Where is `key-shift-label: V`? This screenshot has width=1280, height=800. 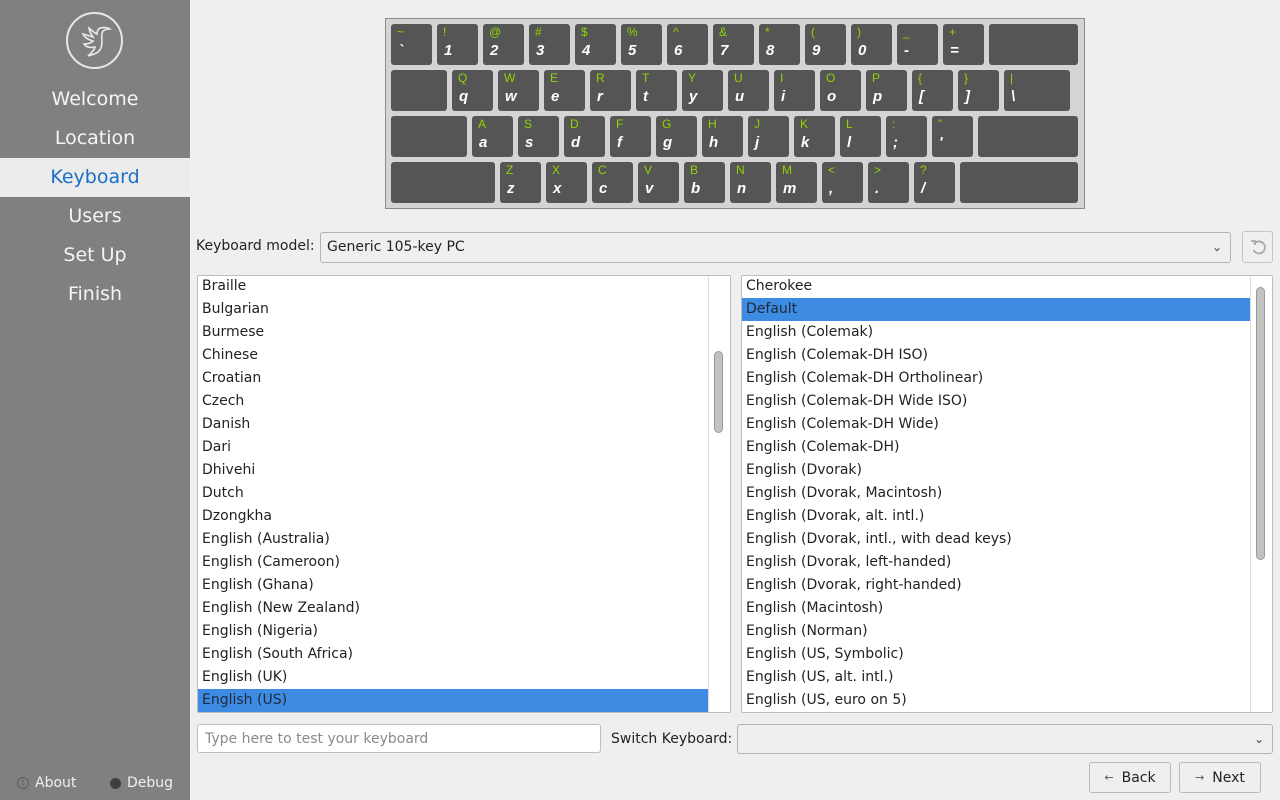
key-shift-label: V is located at coordinates (648, 170).